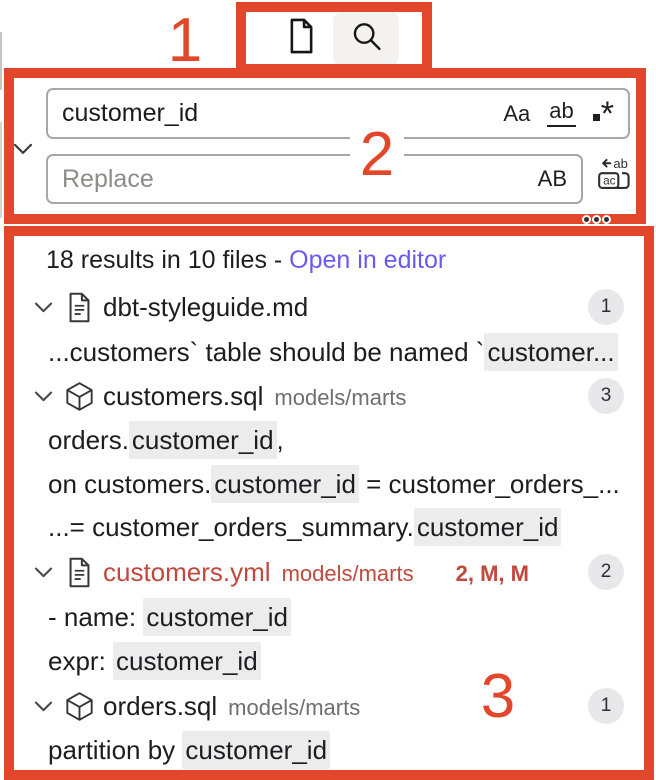 This screenshot has width=656, height=780. I want to click on match-text: expr:, so click(81, 660).